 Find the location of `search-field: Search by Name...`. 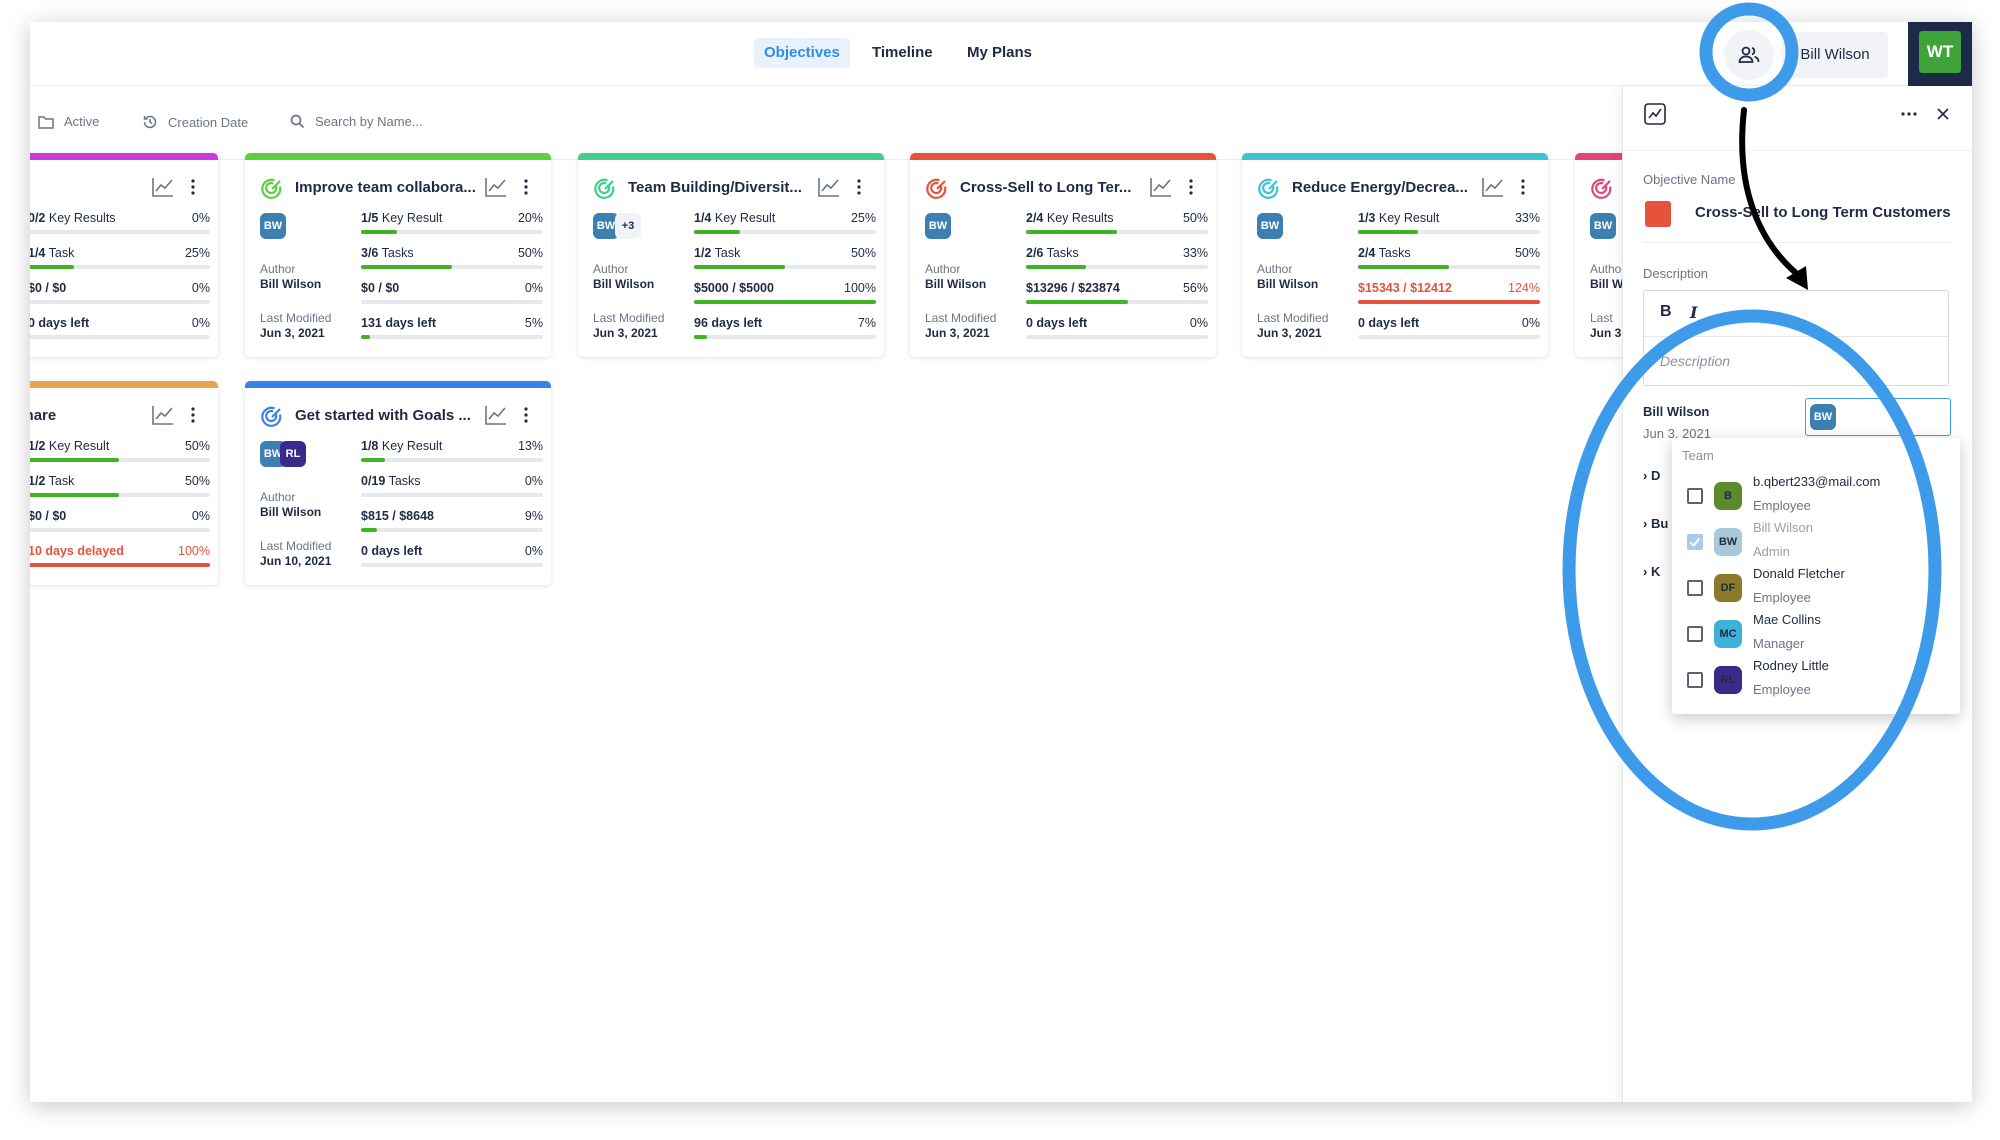

search-field: Search by Name... is located at coordinates (356, 121).